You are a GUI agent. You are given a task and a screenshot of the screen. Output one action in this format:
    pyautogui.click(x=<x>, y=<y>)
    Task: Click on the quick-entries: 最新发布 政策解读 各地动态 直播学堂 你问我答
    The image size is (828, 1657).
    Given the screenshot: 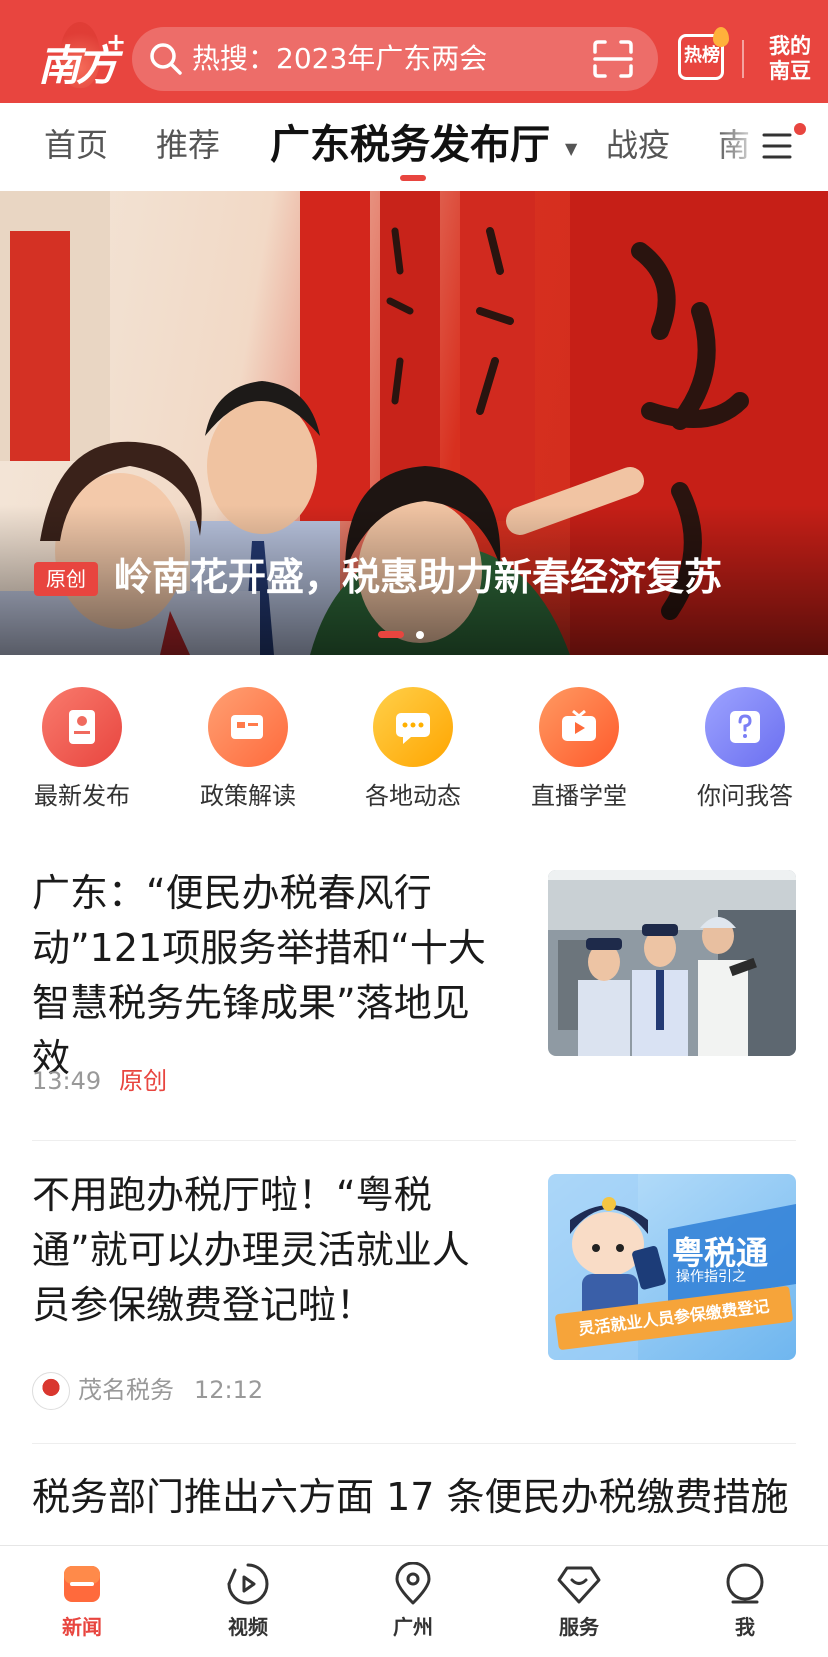 What is the action you would take?
    pyautogui.click(x=414, y=750)
    